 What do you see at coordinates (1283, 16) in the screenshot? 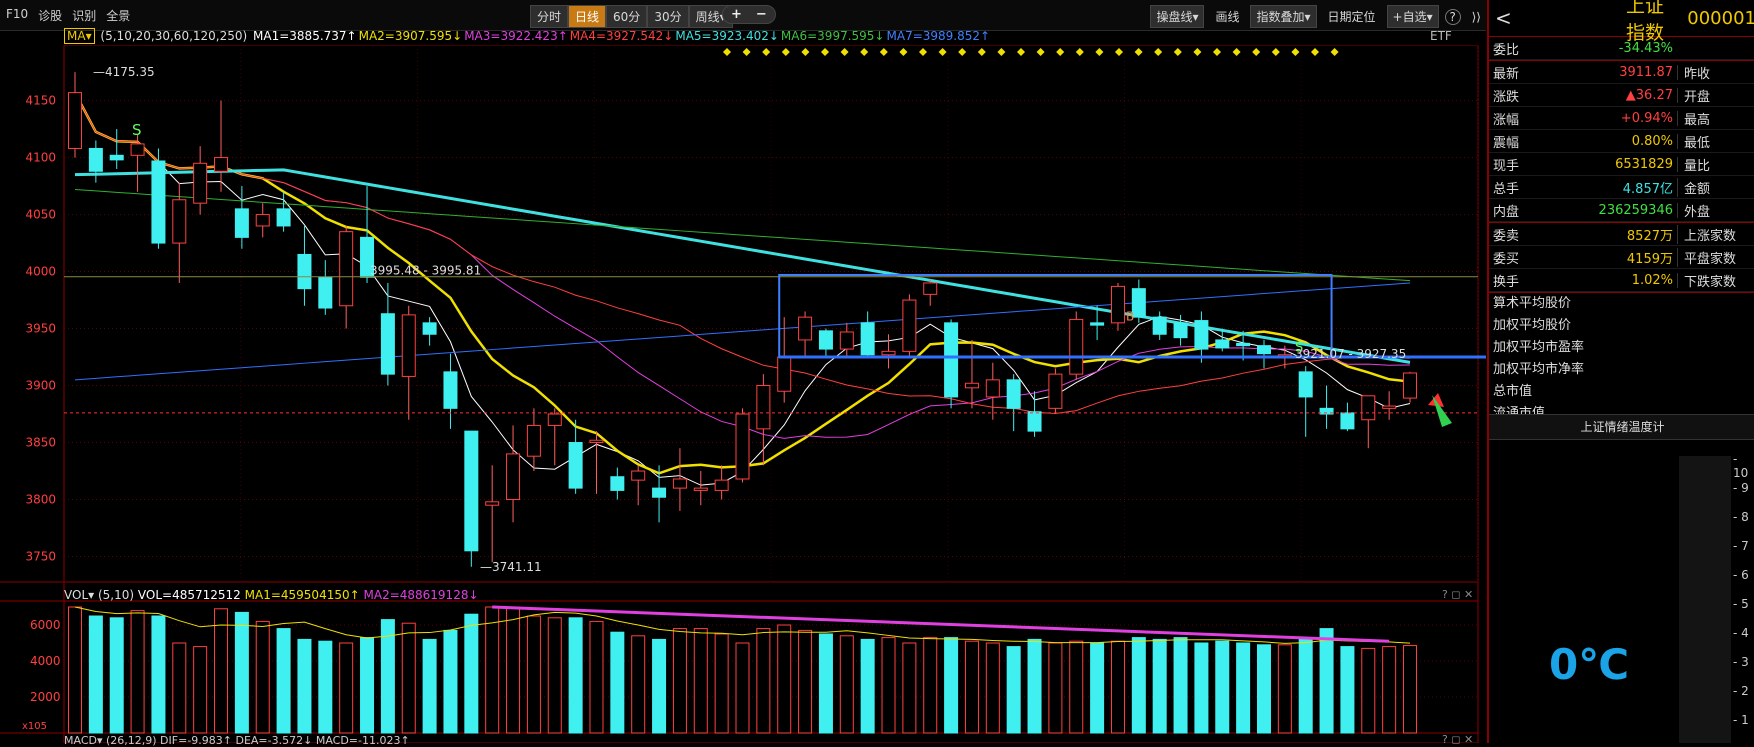
I see `index-overlay-dropdown: 指数叠加▾` at bounding box center [1283, 16].